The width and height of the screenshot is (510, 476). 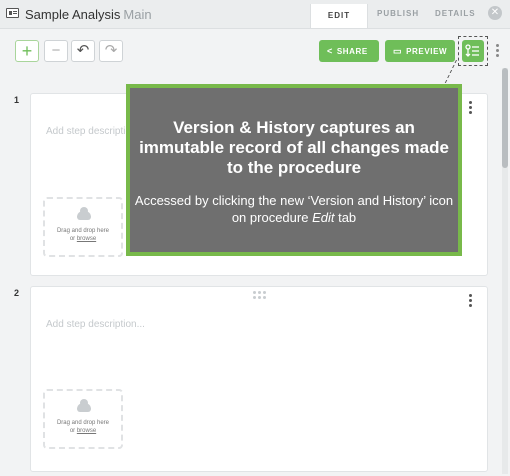 What do you see at coordinates (398, 13) in the screenshot?
I see `tab-publish: PUBLISH` at bounding box center [398, 13].